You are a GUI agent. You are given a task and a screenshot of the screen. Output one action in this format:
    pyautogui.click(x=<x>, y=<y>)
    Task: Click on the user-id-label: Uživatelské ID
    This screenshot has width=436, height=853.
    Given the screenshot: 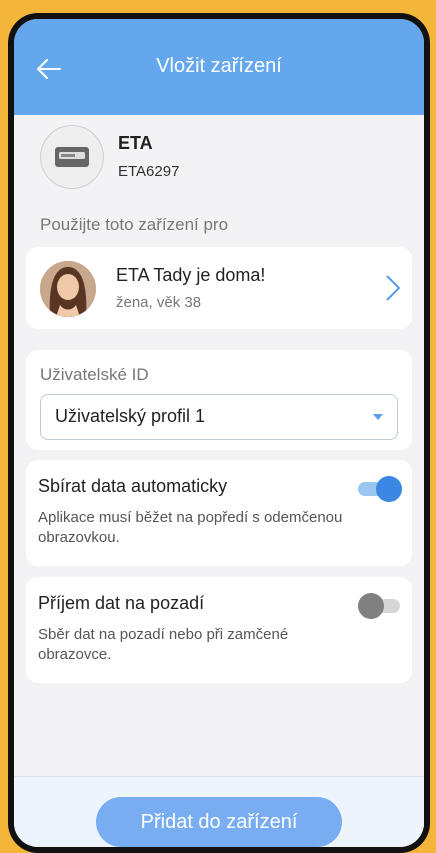 What is the action you would take?
    pyautogui.click(x=94, y=374)
    